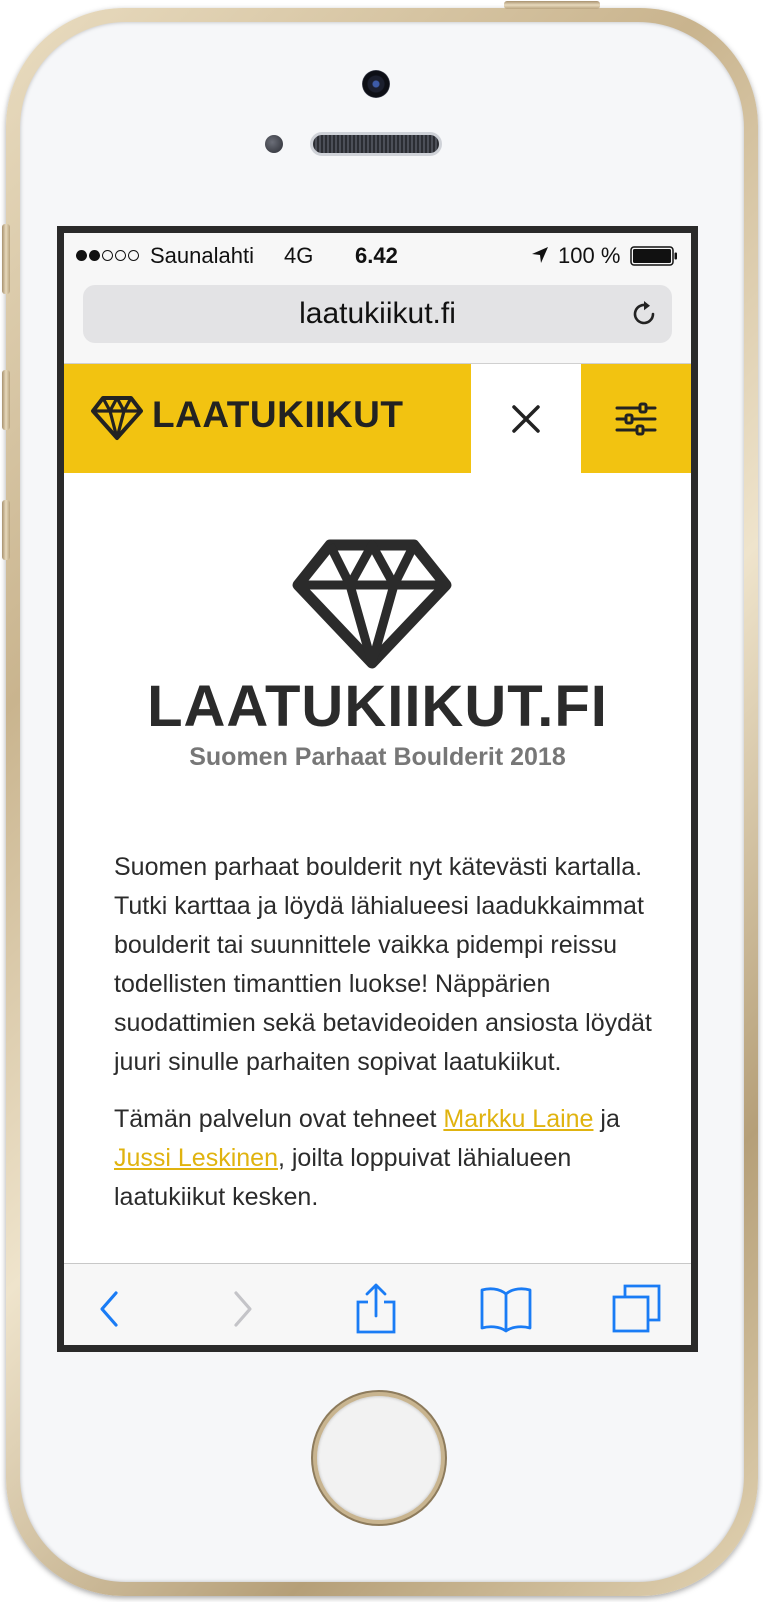 The height and width of the screenshot is (1602, 763). What do you see at coordinates (552, 5) in the screenshot?
I see `power-button` at bounding box center [552, 5].